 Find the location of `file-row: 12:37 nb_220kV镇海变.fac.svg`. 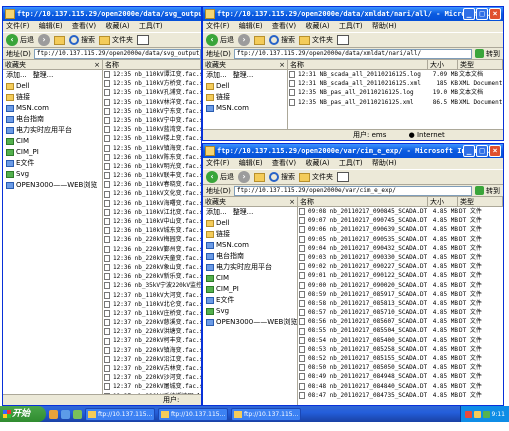

file-row: 12:37 nb_220kV镇海变.fac.svg is located at coordinates (152, 350).